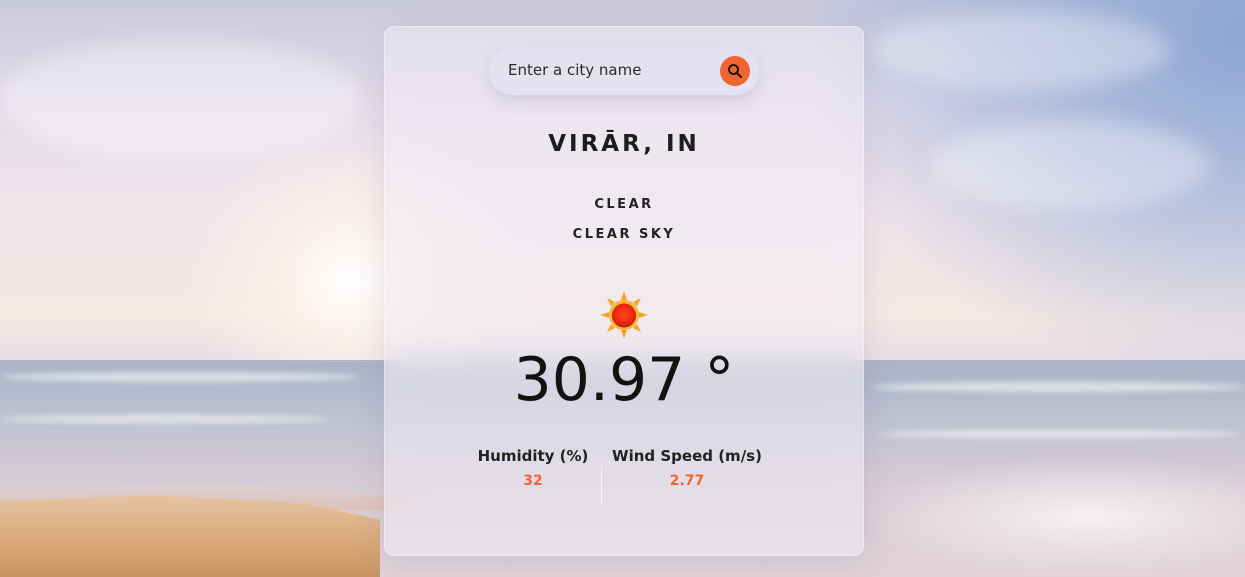 This screenshot has width=1245, height=577. I want to click on weather-description: CLEAR SKY, so click(624, 234).